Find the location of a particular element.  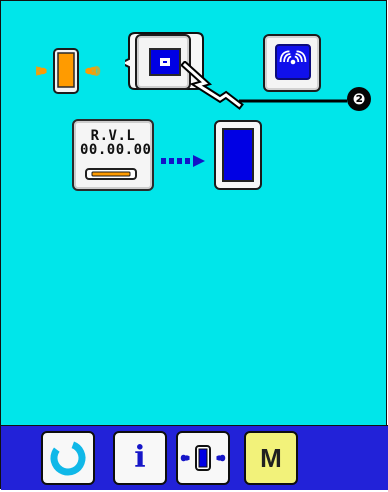

target-device-icon is located at coordinates (238, 155).